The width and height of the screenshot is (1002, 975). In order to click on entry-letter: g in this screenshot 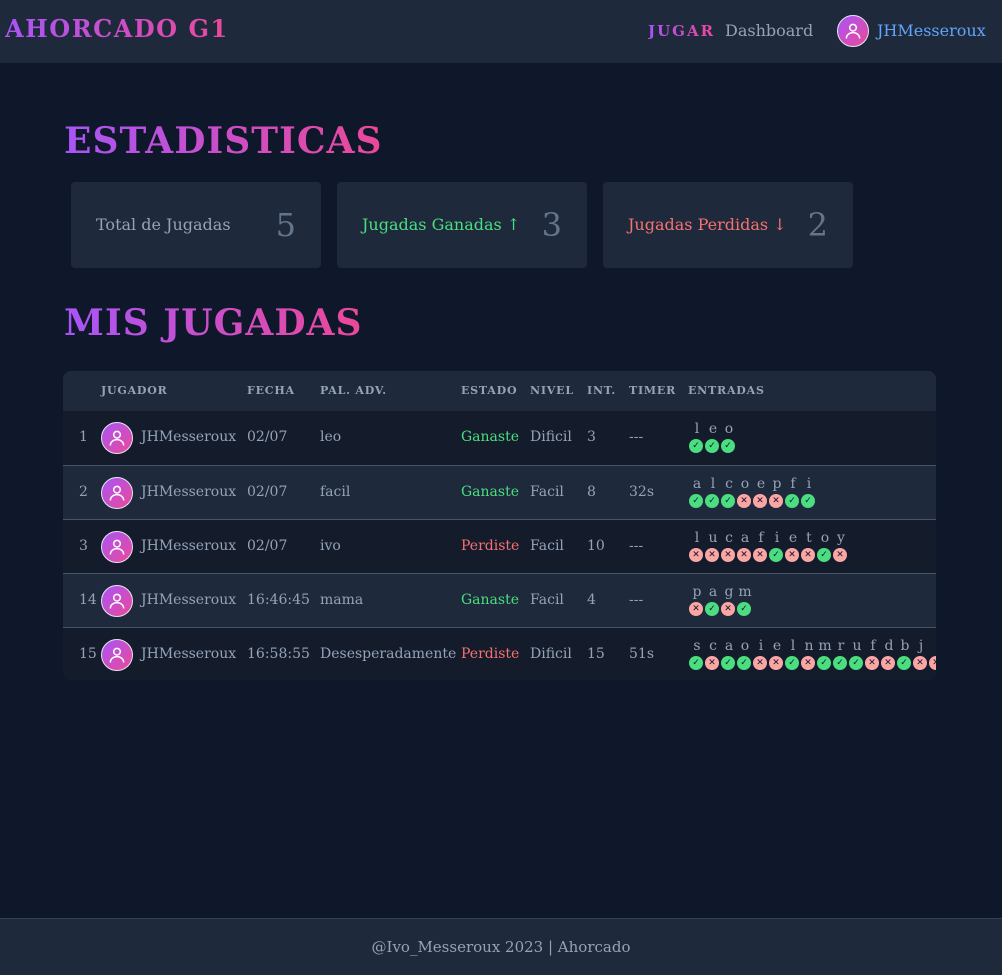, I will do `click(729, 592)`.